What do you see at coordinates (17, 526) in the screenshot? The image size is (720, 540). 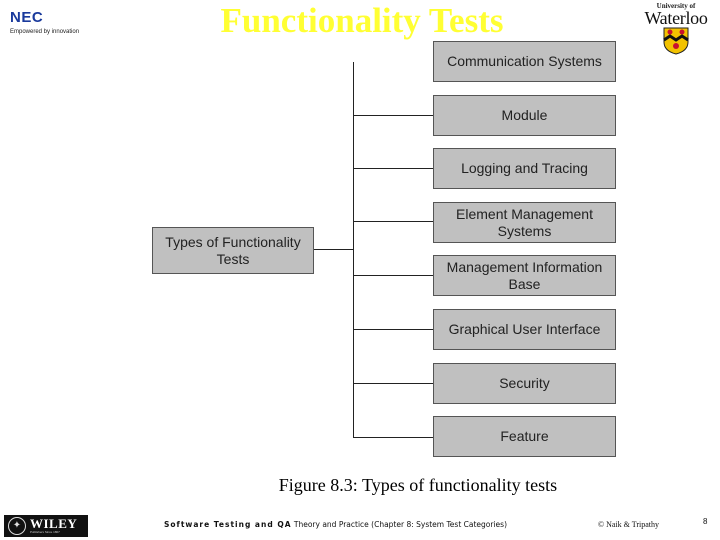 I see `wiley-emblem-icon: ✦` at bounding box center [17, 526].